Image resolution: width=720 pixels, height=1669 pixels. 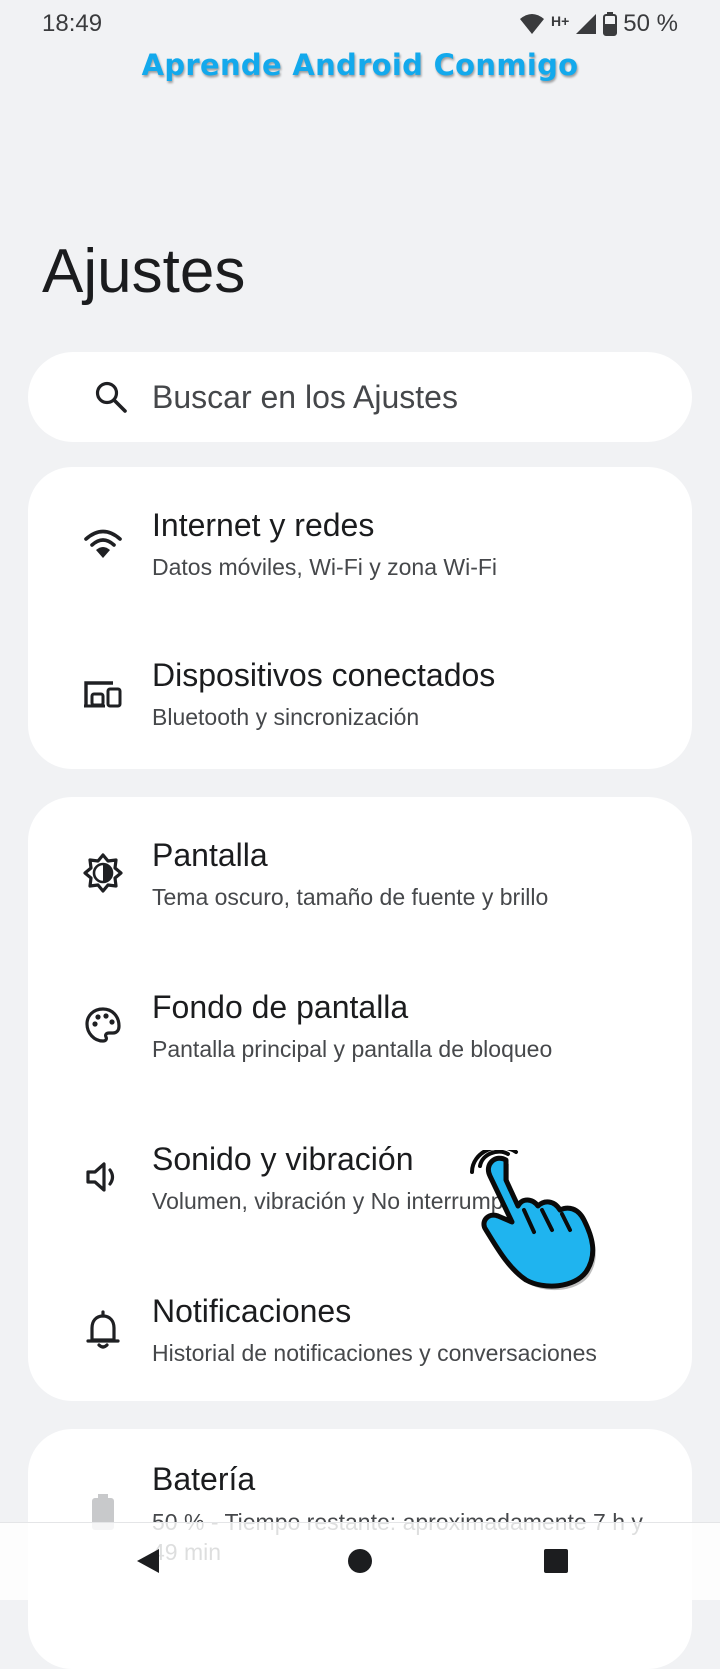 I want to click on item-title: Dispositivos conectados, so click(x=324, y=675).